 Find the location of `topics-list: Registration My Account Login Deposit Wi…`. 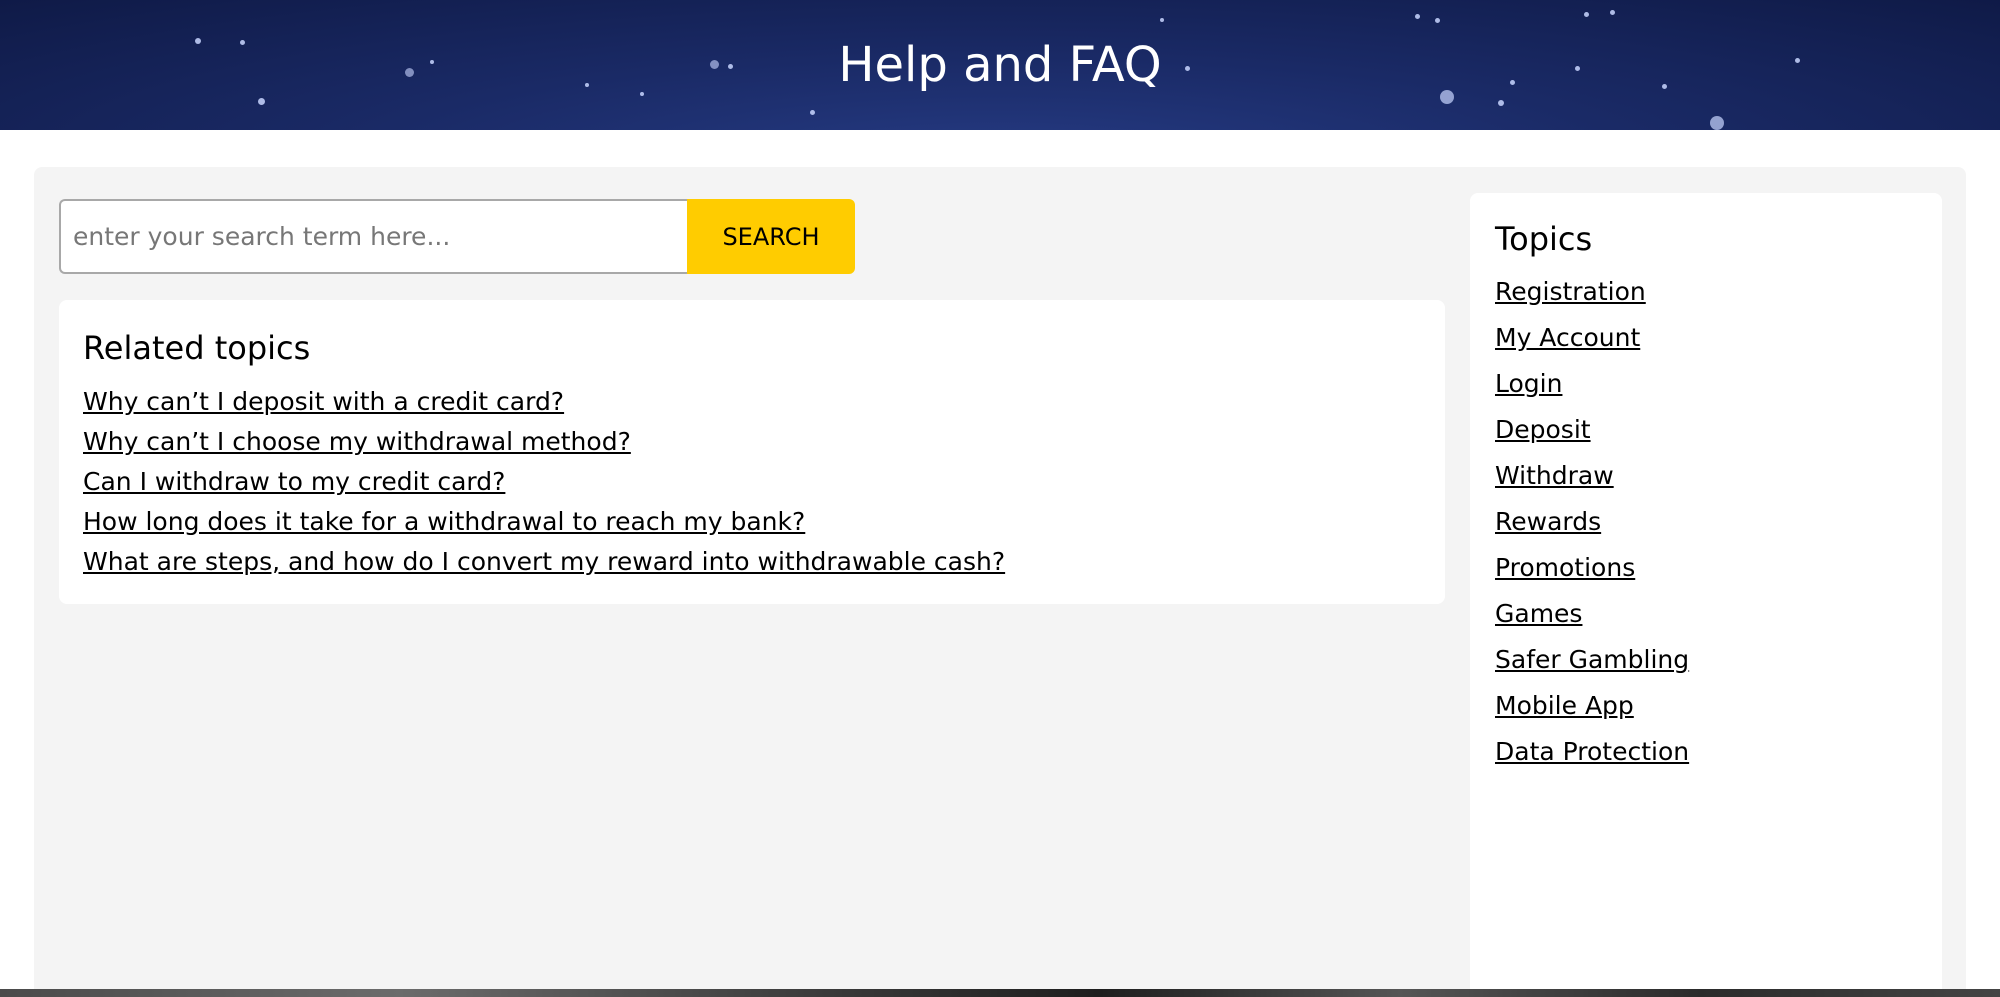

topics-list: Registration My Account Login Deposit Wi… is located at coordinates (1706, 522).